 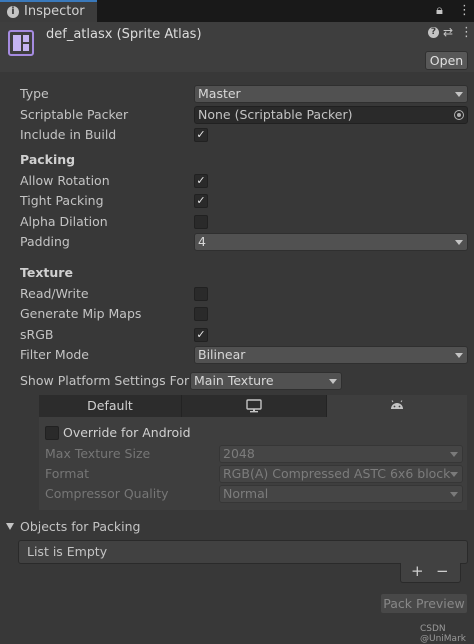 I want to click on monitor-icon, so click(x=254, y=406).